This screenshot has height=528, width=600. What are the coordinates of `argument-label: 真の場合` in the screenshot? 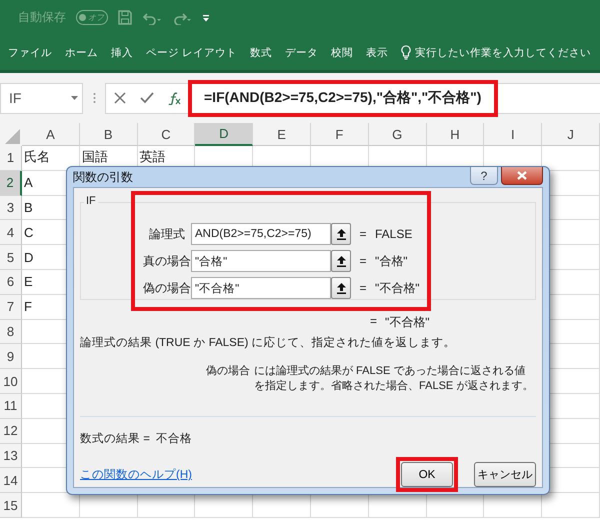 It's located at (167, 261).